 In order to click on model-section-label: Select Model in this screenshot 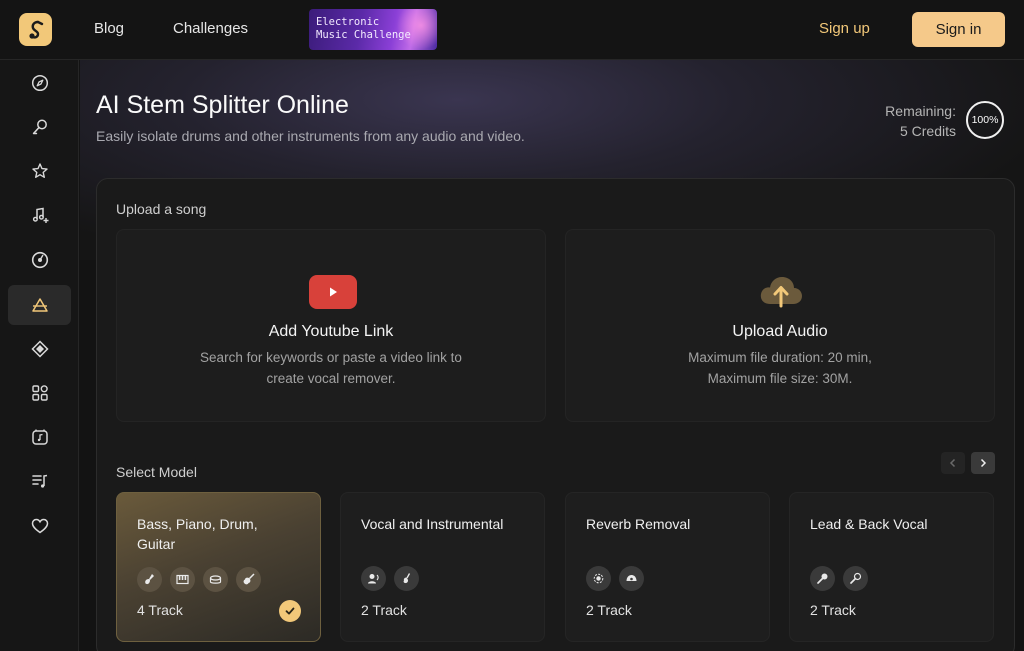, I will do `click(156, 472)`.